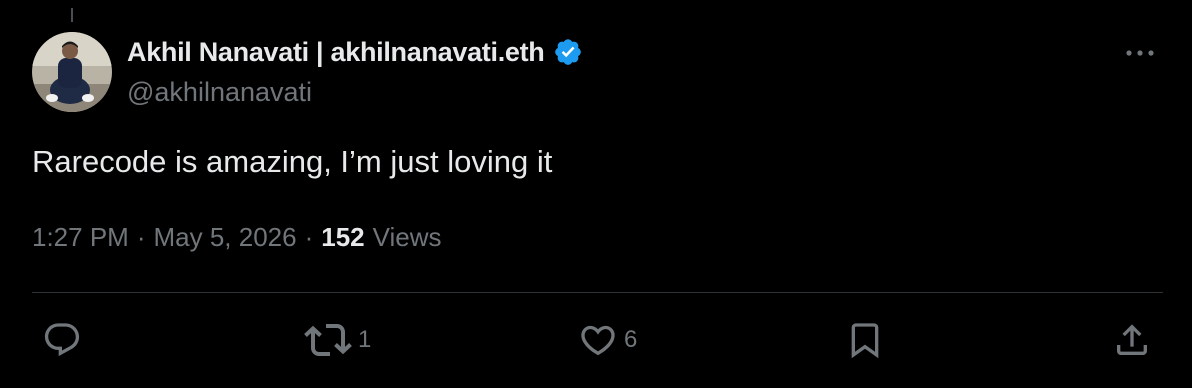 The width and height of the screenshot is (1192, 388). What do you see at coordinates (631, 339) in the screenshot?
I see `like-count: 6` at bounding box center [631, 339].